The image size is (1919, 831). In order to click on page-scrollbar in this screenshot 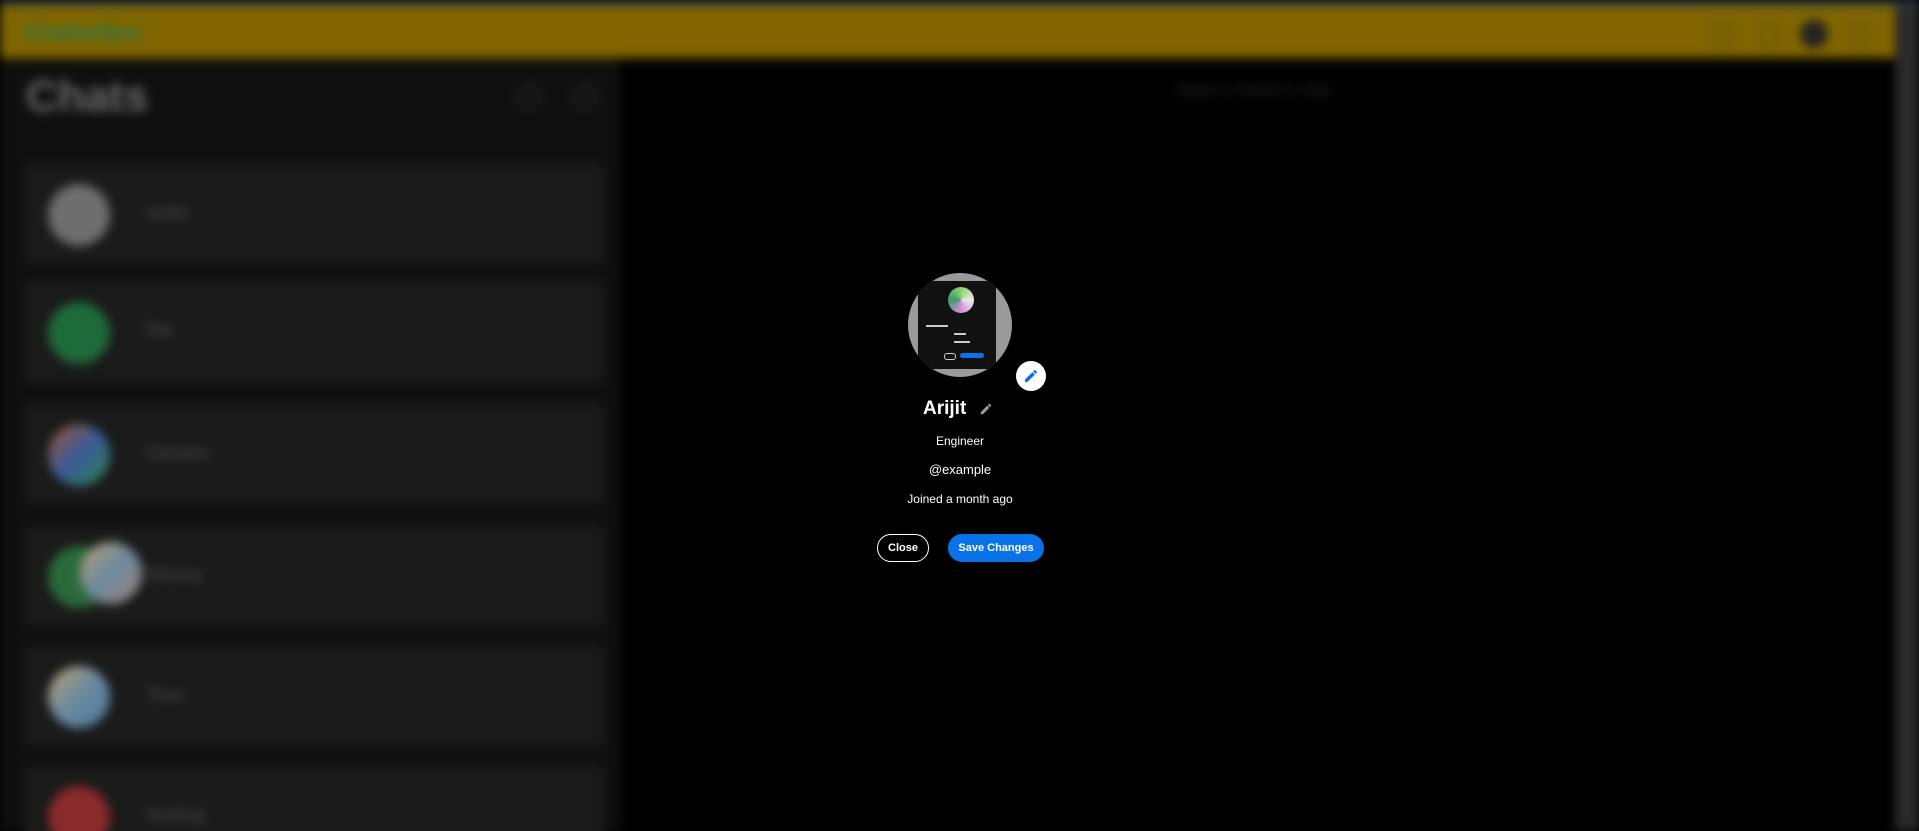, I will do `click(1907, 418)`.